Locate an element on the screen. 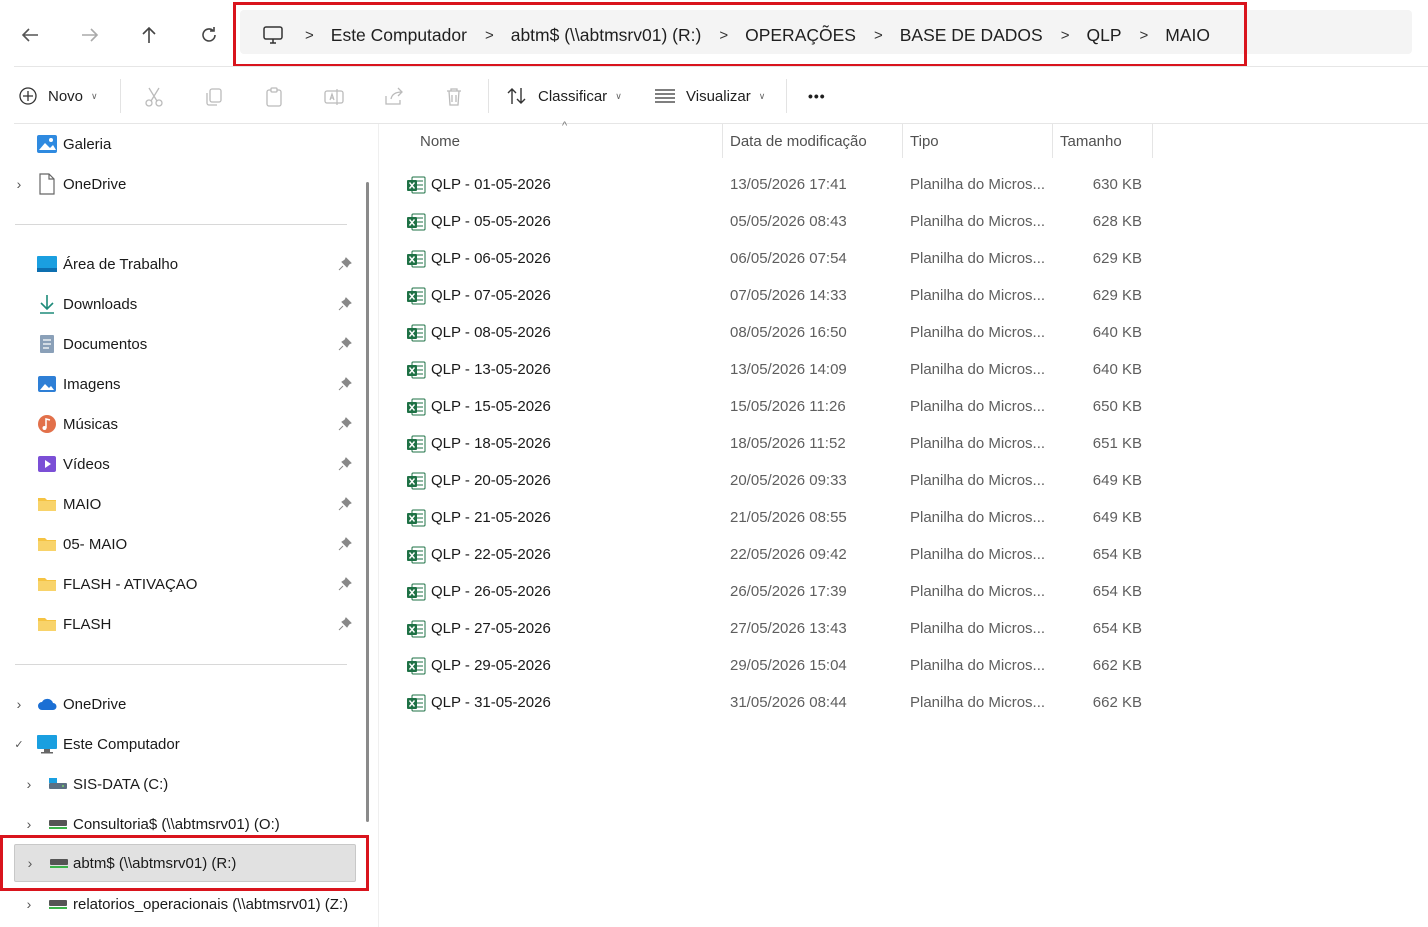 The image size is (1428, 927). file-date-modified: 29/05/2026 15:04 is located at coordinates (788, 665).